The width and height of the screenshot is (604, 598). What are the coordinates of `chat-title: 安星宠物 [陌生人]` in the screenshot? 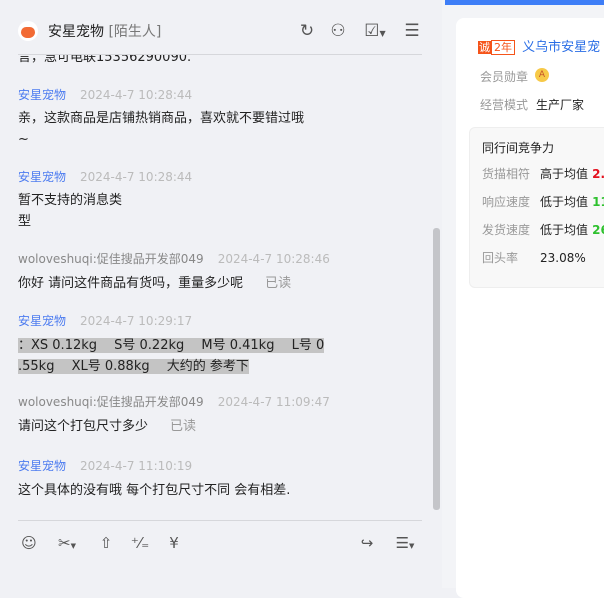 It's located at (104, 31).